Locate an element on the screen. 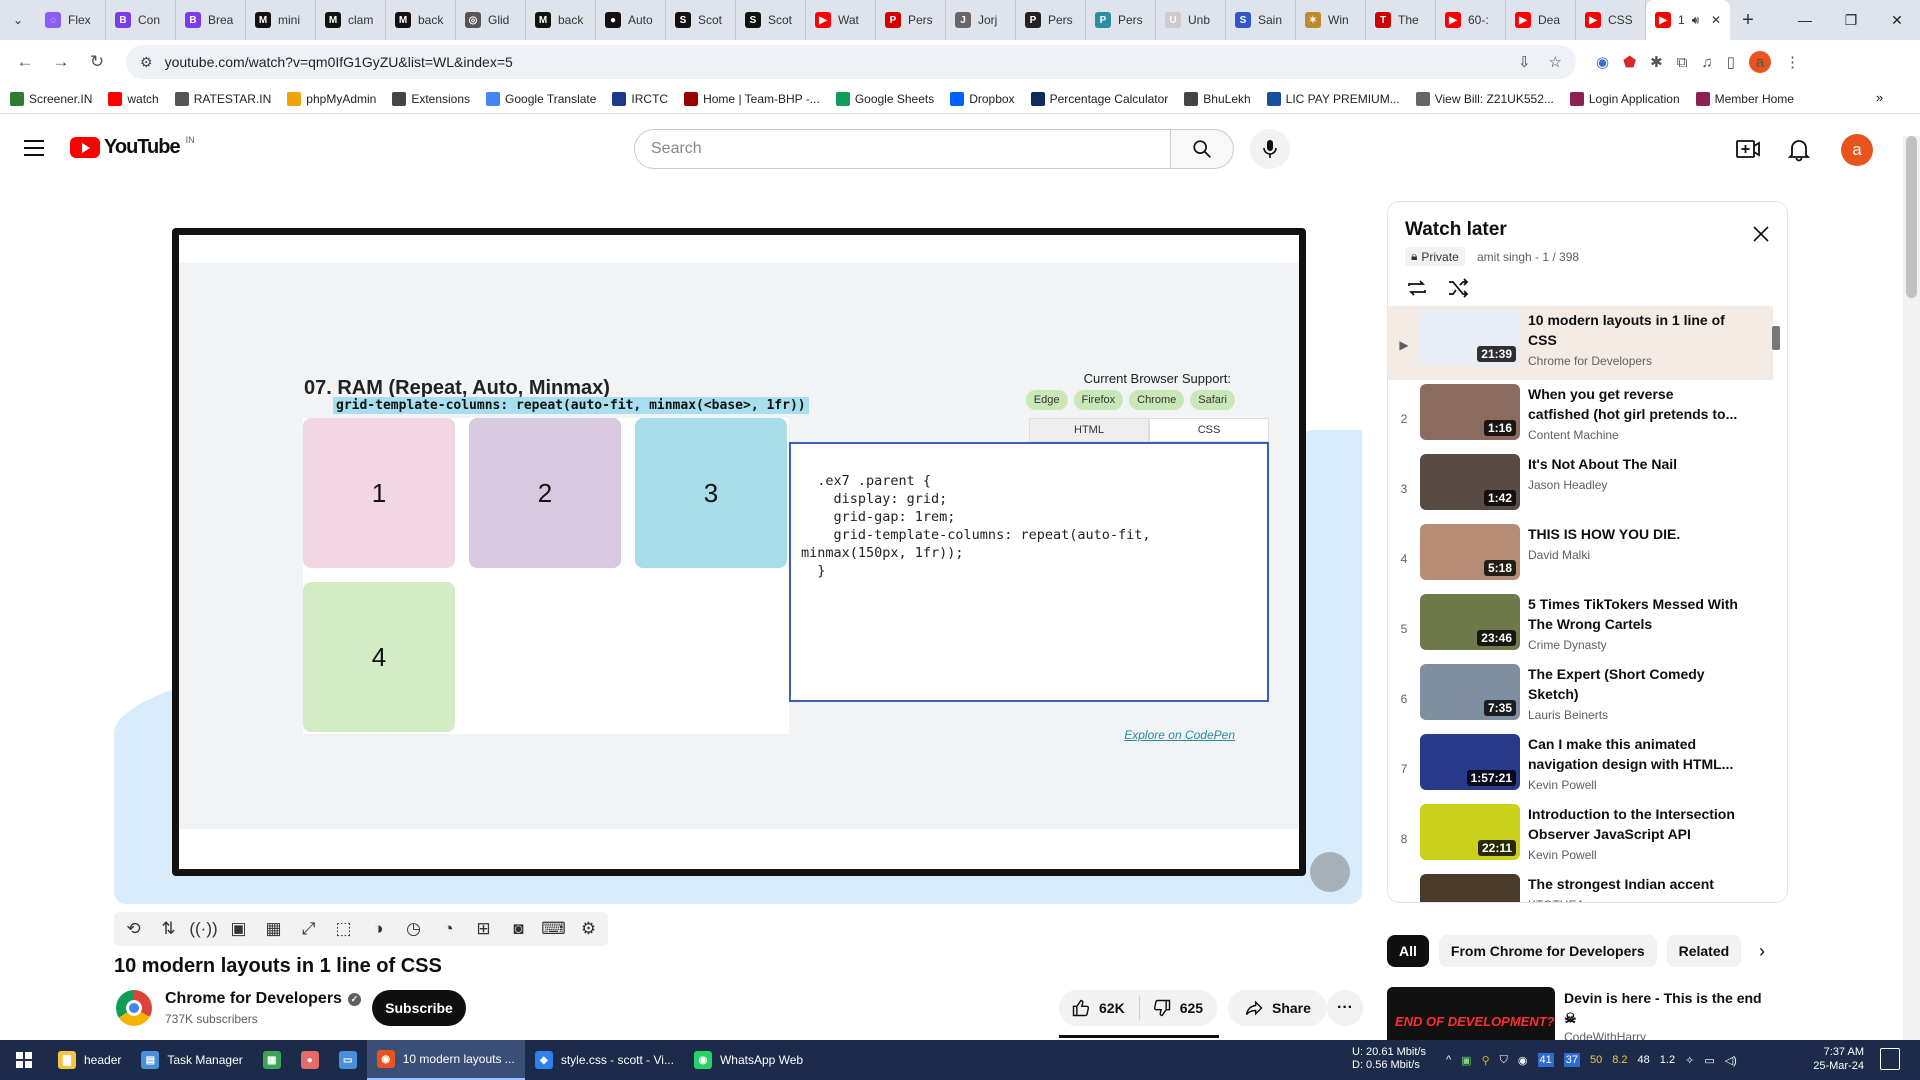 This screenshot has width=1920, height=1080. filter-icon: ◑ is located at coordinates (378, 929).